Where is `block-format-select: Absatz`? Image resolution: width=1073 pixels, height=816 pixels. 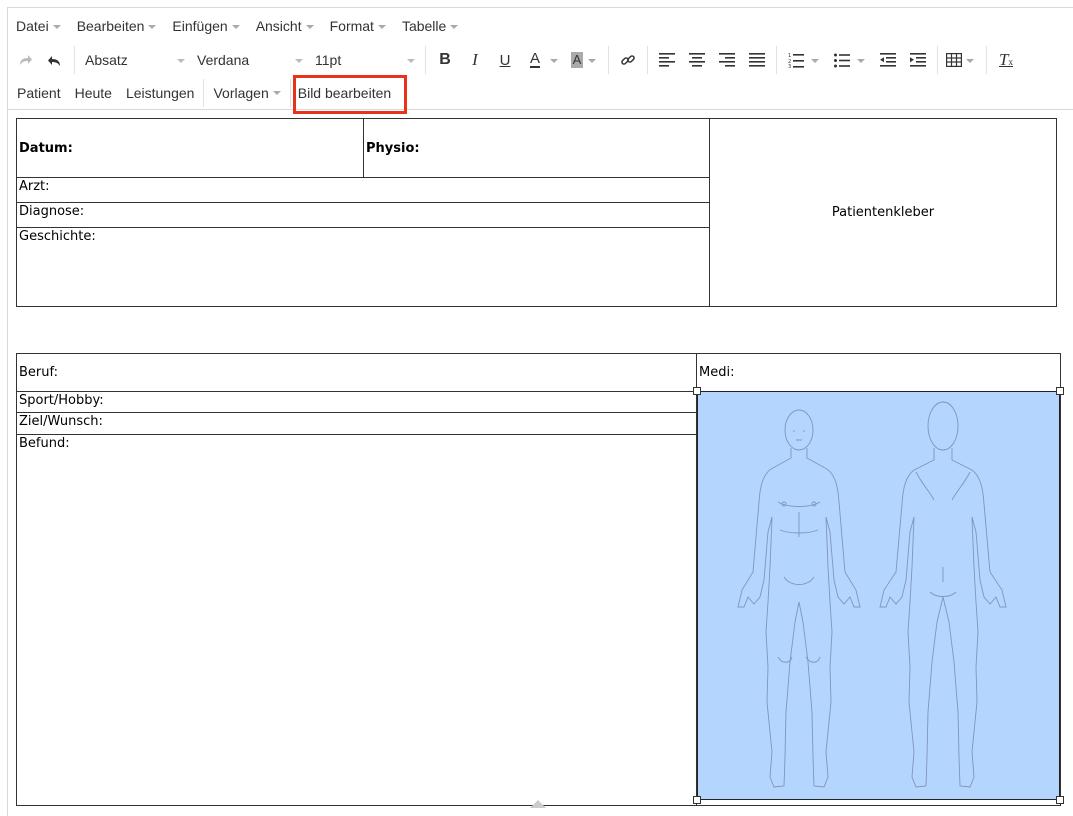
block-format-select: Absatz is located at coordinates (135, 60).